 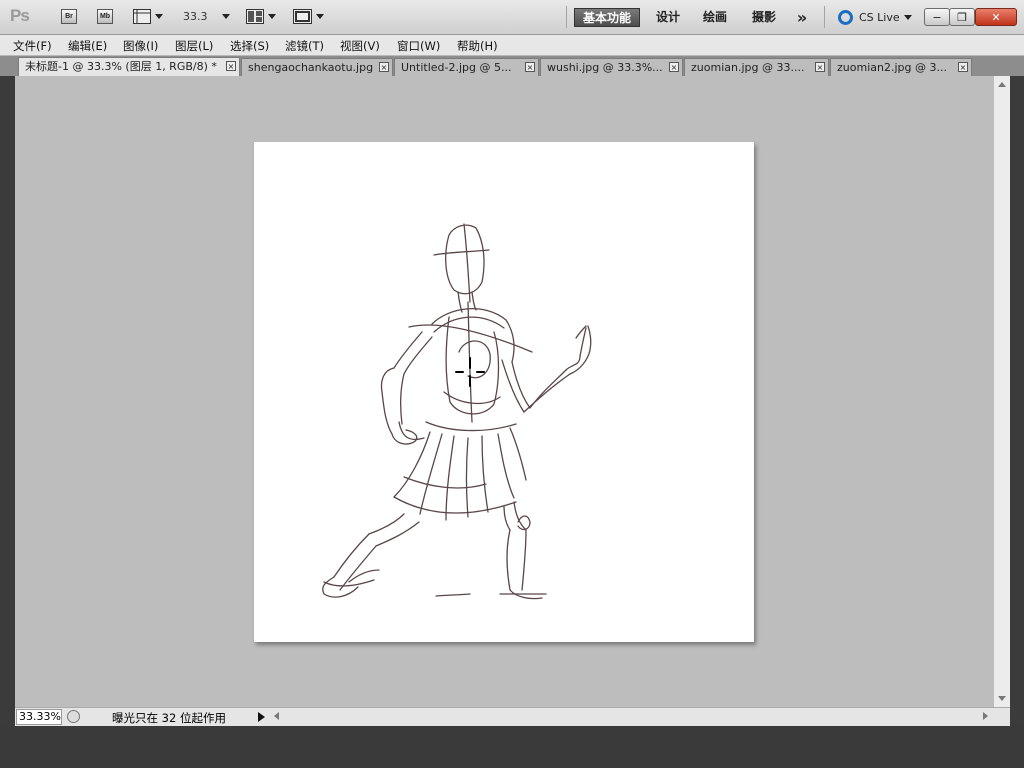 What do you see at coordinates (169, 718) in the screenshot?
I see `status-message: 曝光只在 32 位起作用` at bounding box center [169, 718].